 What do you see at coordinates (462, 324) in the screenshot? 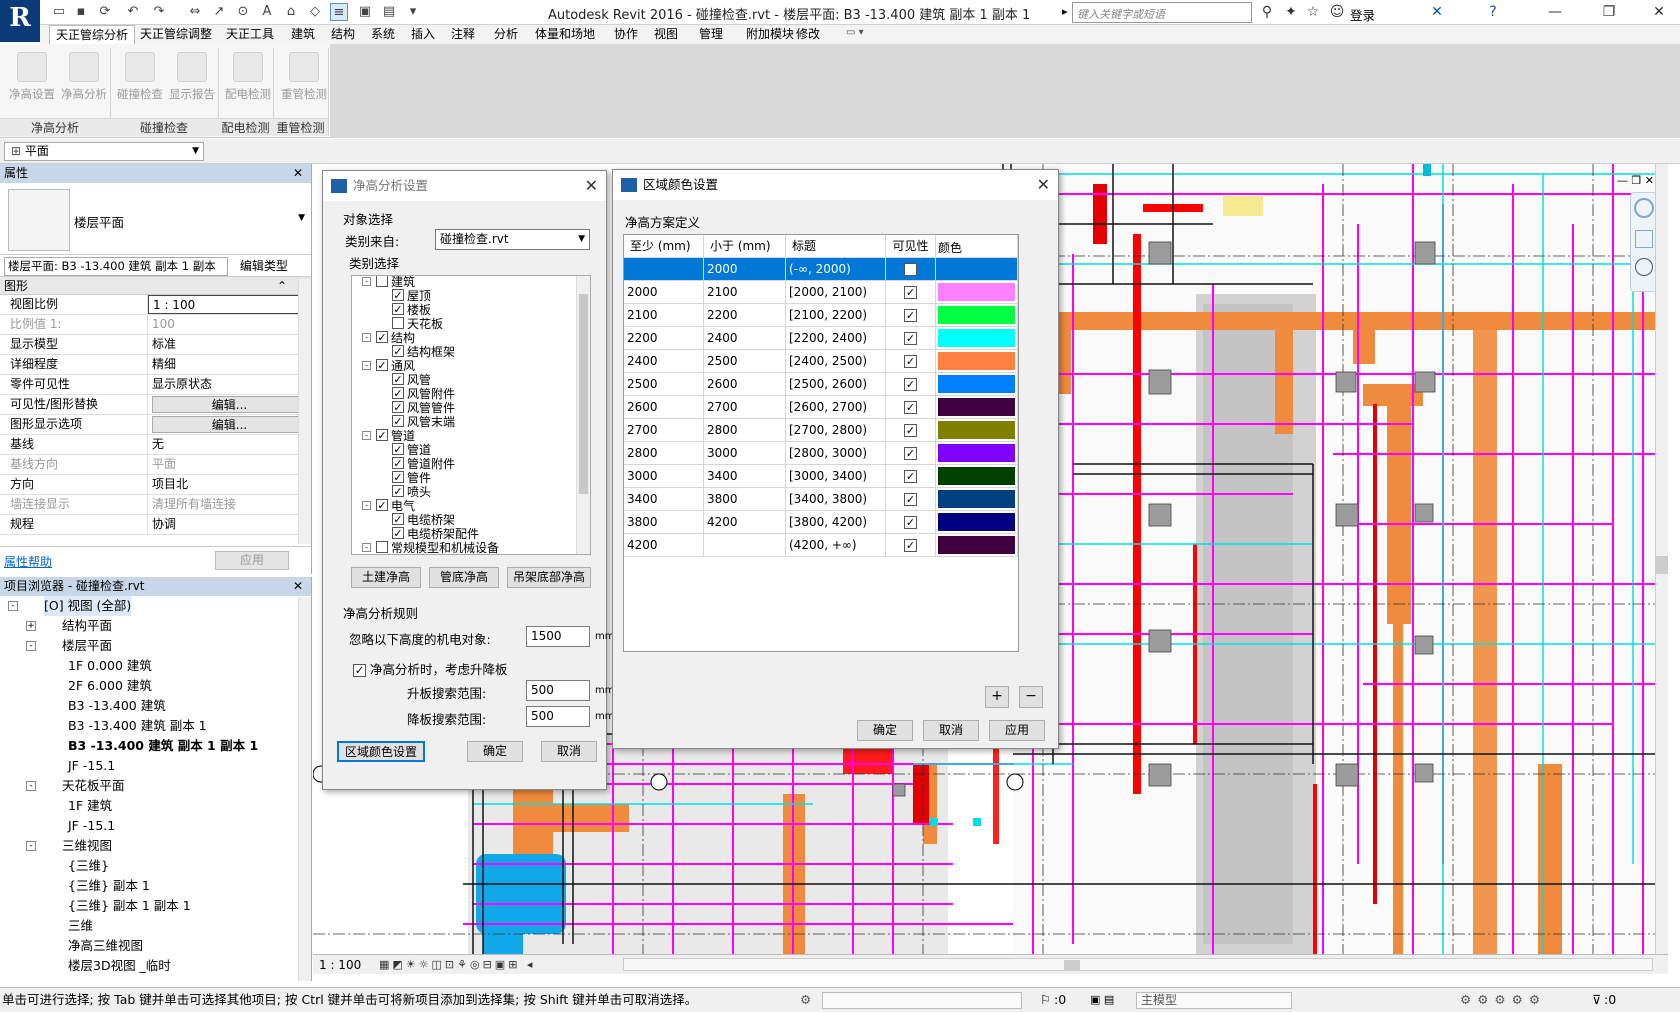
I see `category-item: 天花板` at bounding box center [462, 324].